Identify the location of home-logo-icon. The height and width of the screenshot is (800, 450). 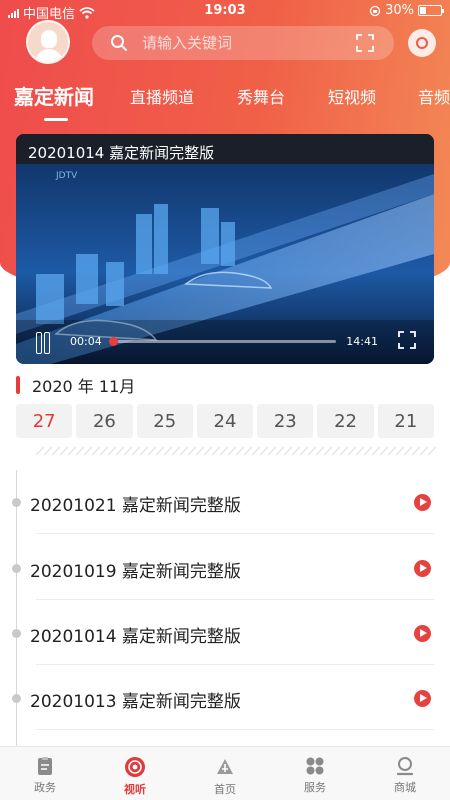
(225, 766).